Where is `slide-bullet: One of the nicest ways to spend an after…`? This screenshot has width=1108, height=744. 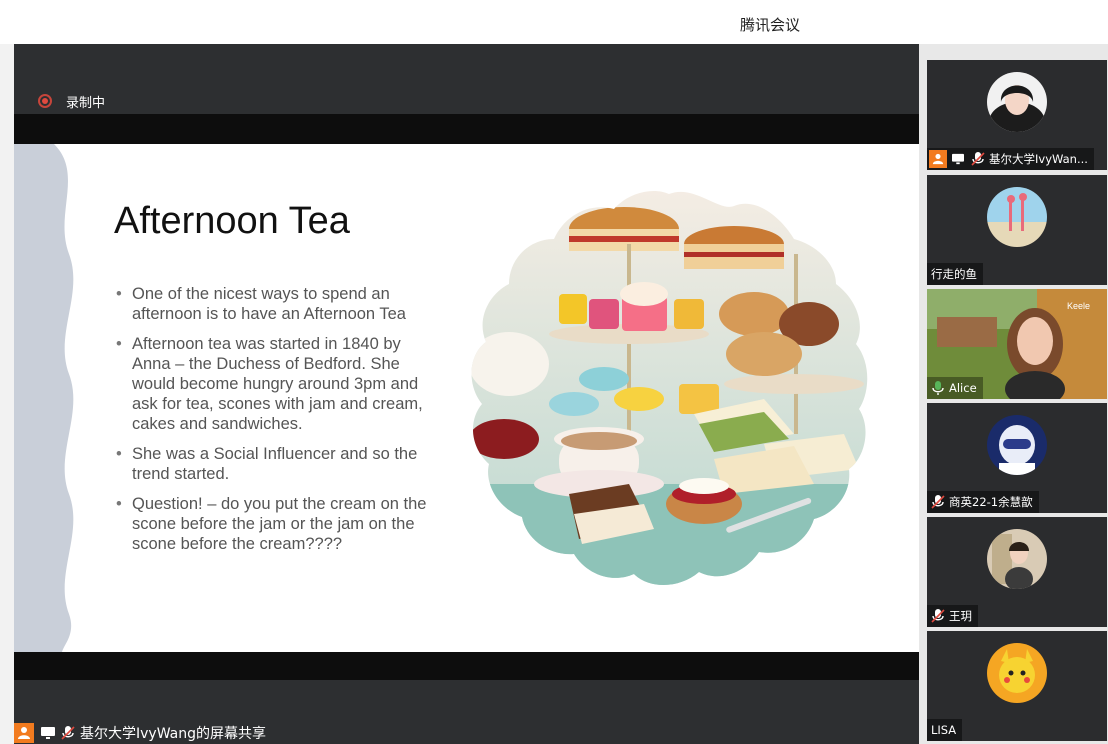 slide-bullet: One of the nicest ways to spend an after… is located at coordinates (274, 304).